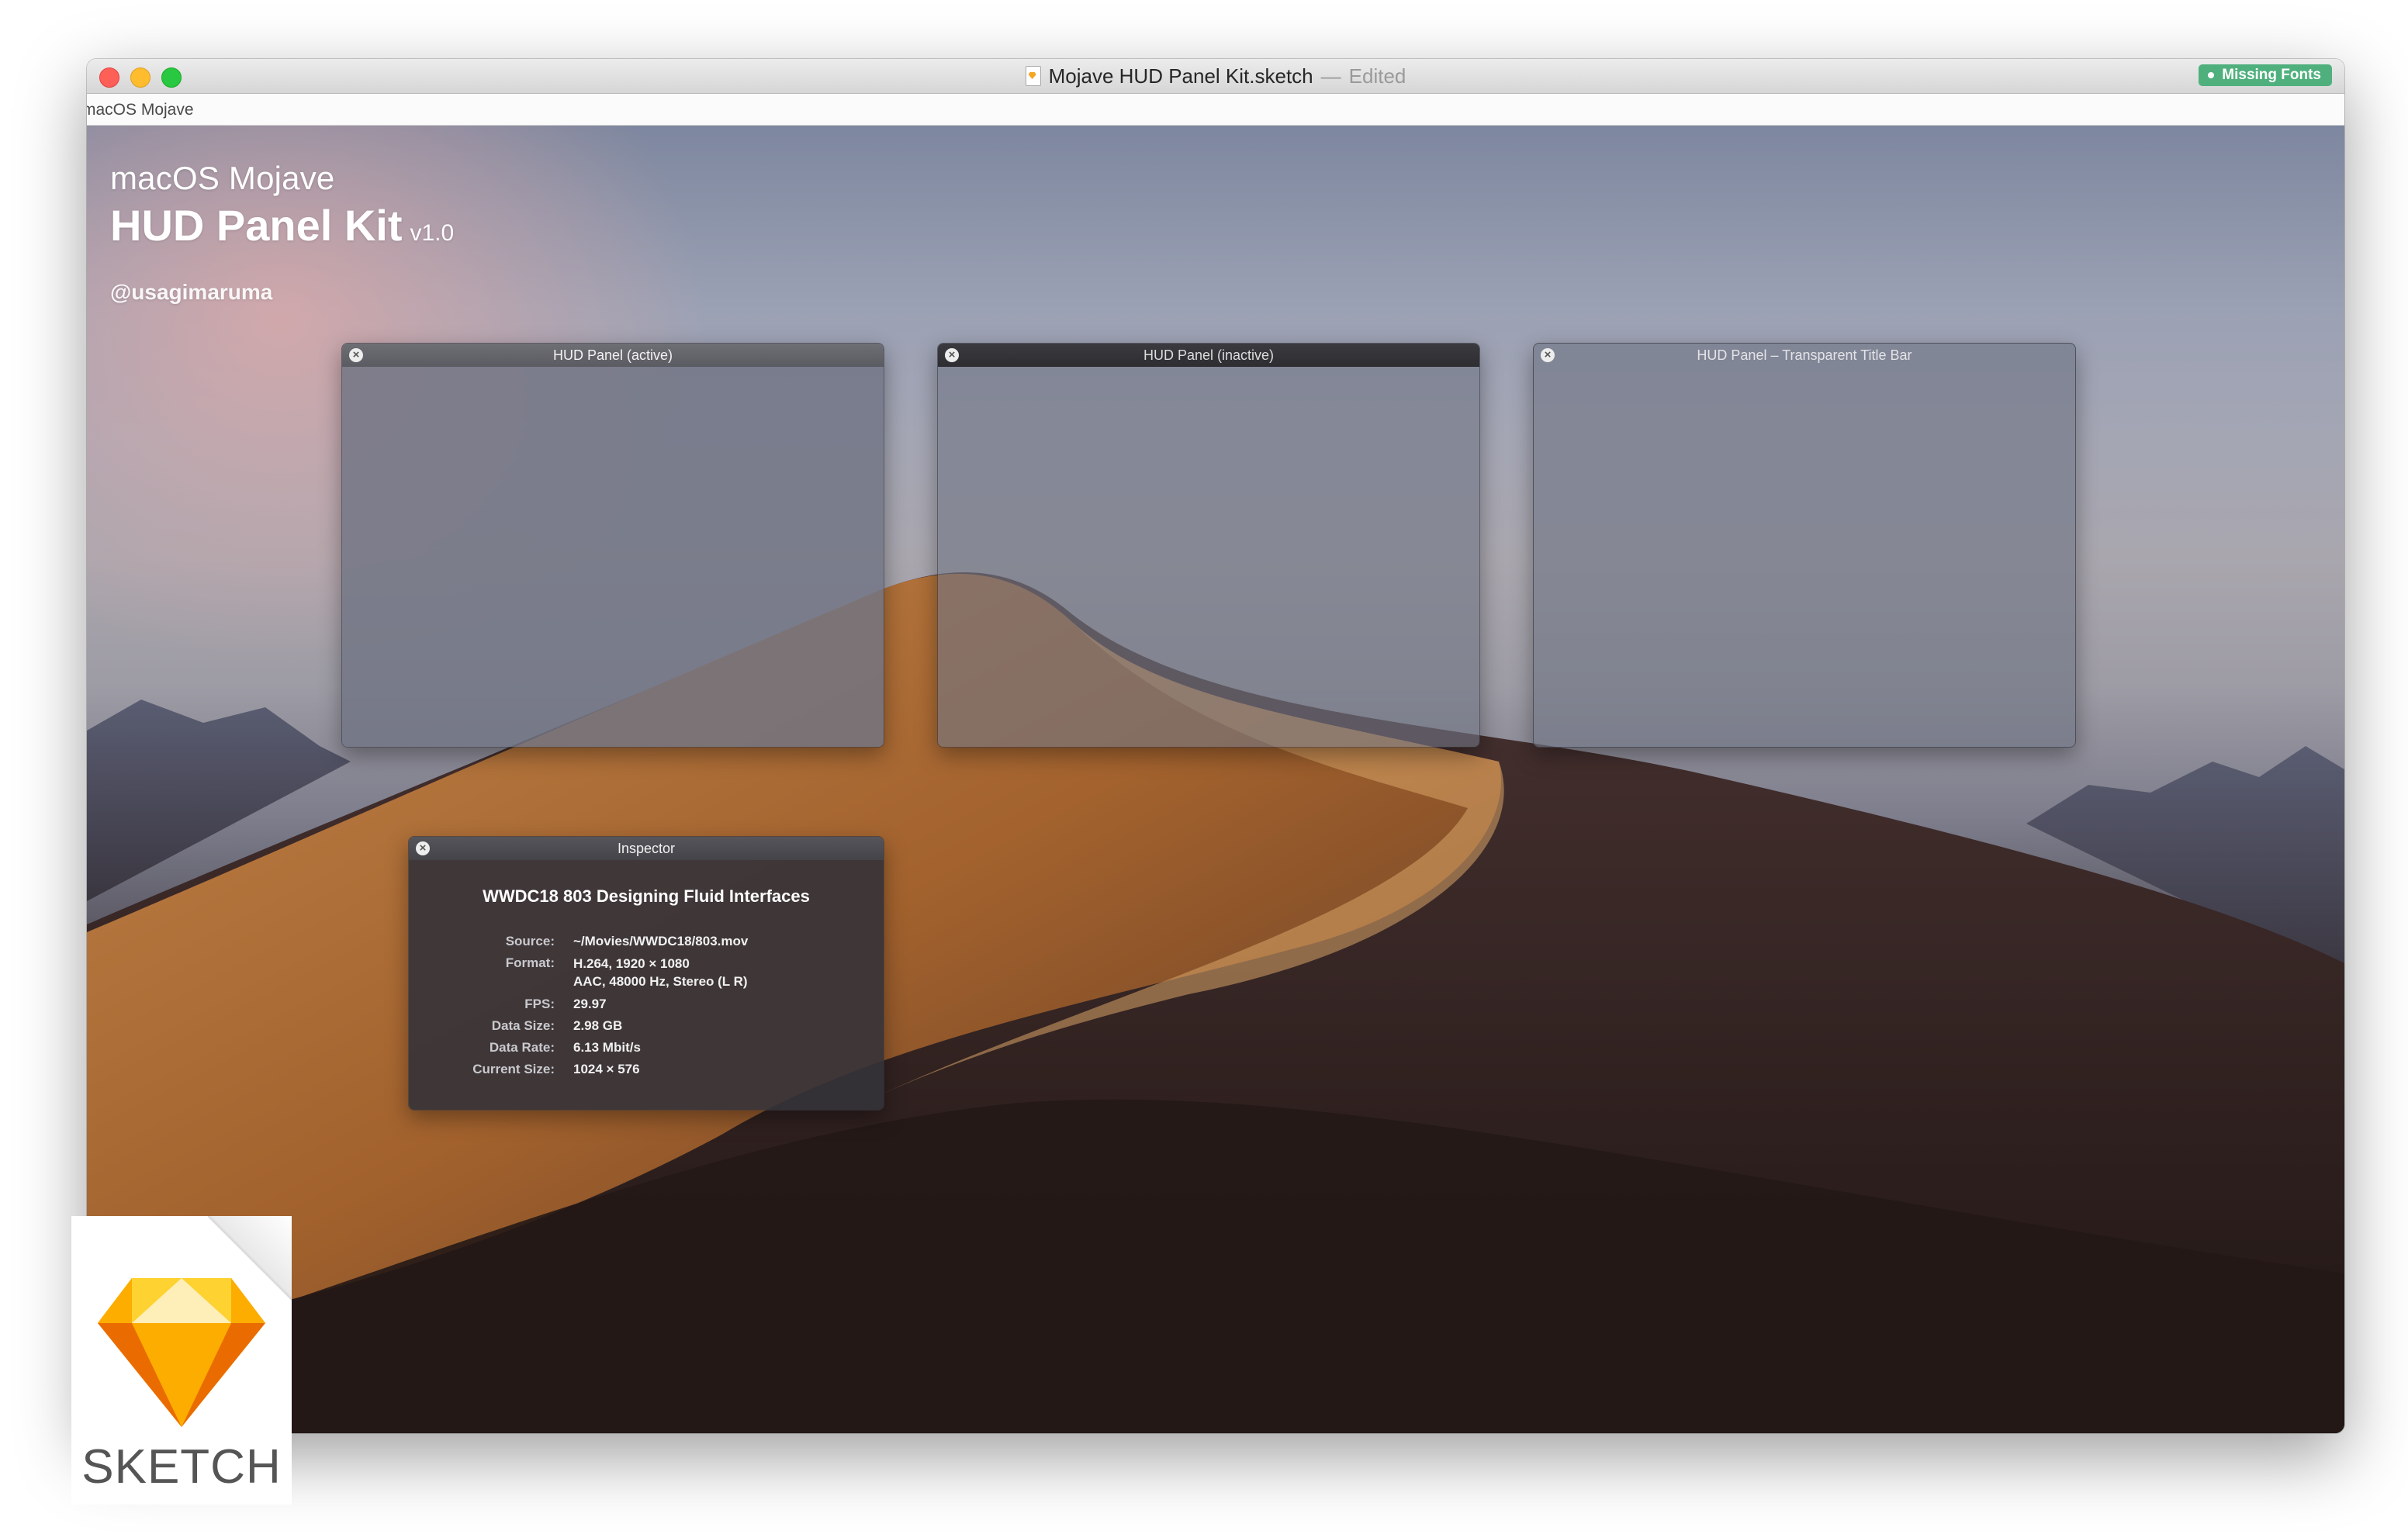 This screenshot has height=1534, width=2408. What do you see at coordinates (590, 1004) in the screenshot?
I see `info-value: 29.97` at bounding box center [590, 1004].